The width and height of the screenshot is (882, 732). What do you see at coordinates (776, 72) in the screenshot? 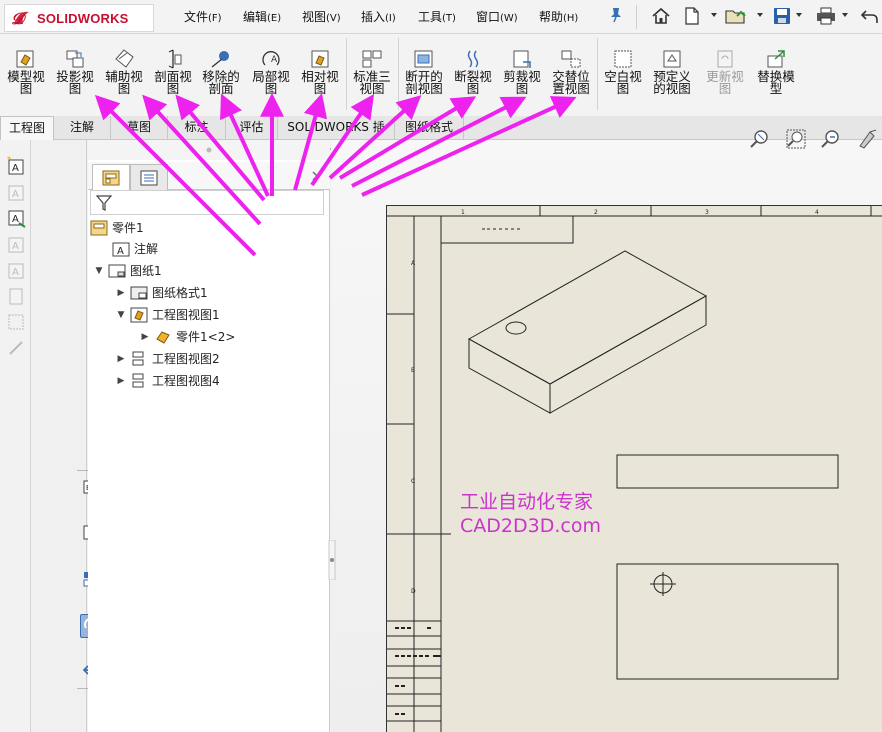
I see `replace-model-button: 替换模 型` at bounding box center [776, 72].